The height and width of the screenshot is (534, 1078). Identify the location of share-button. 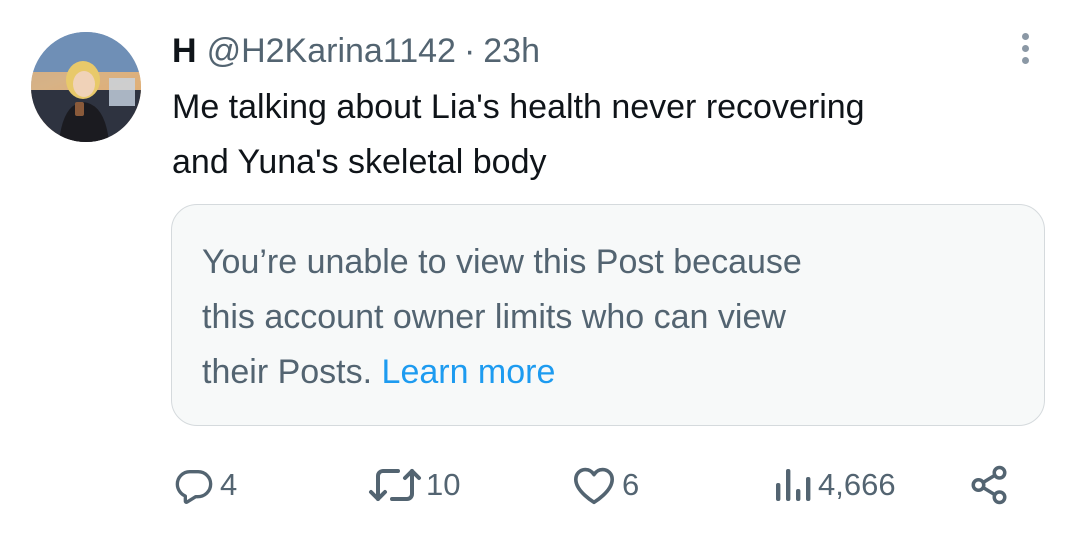
(989, 485).